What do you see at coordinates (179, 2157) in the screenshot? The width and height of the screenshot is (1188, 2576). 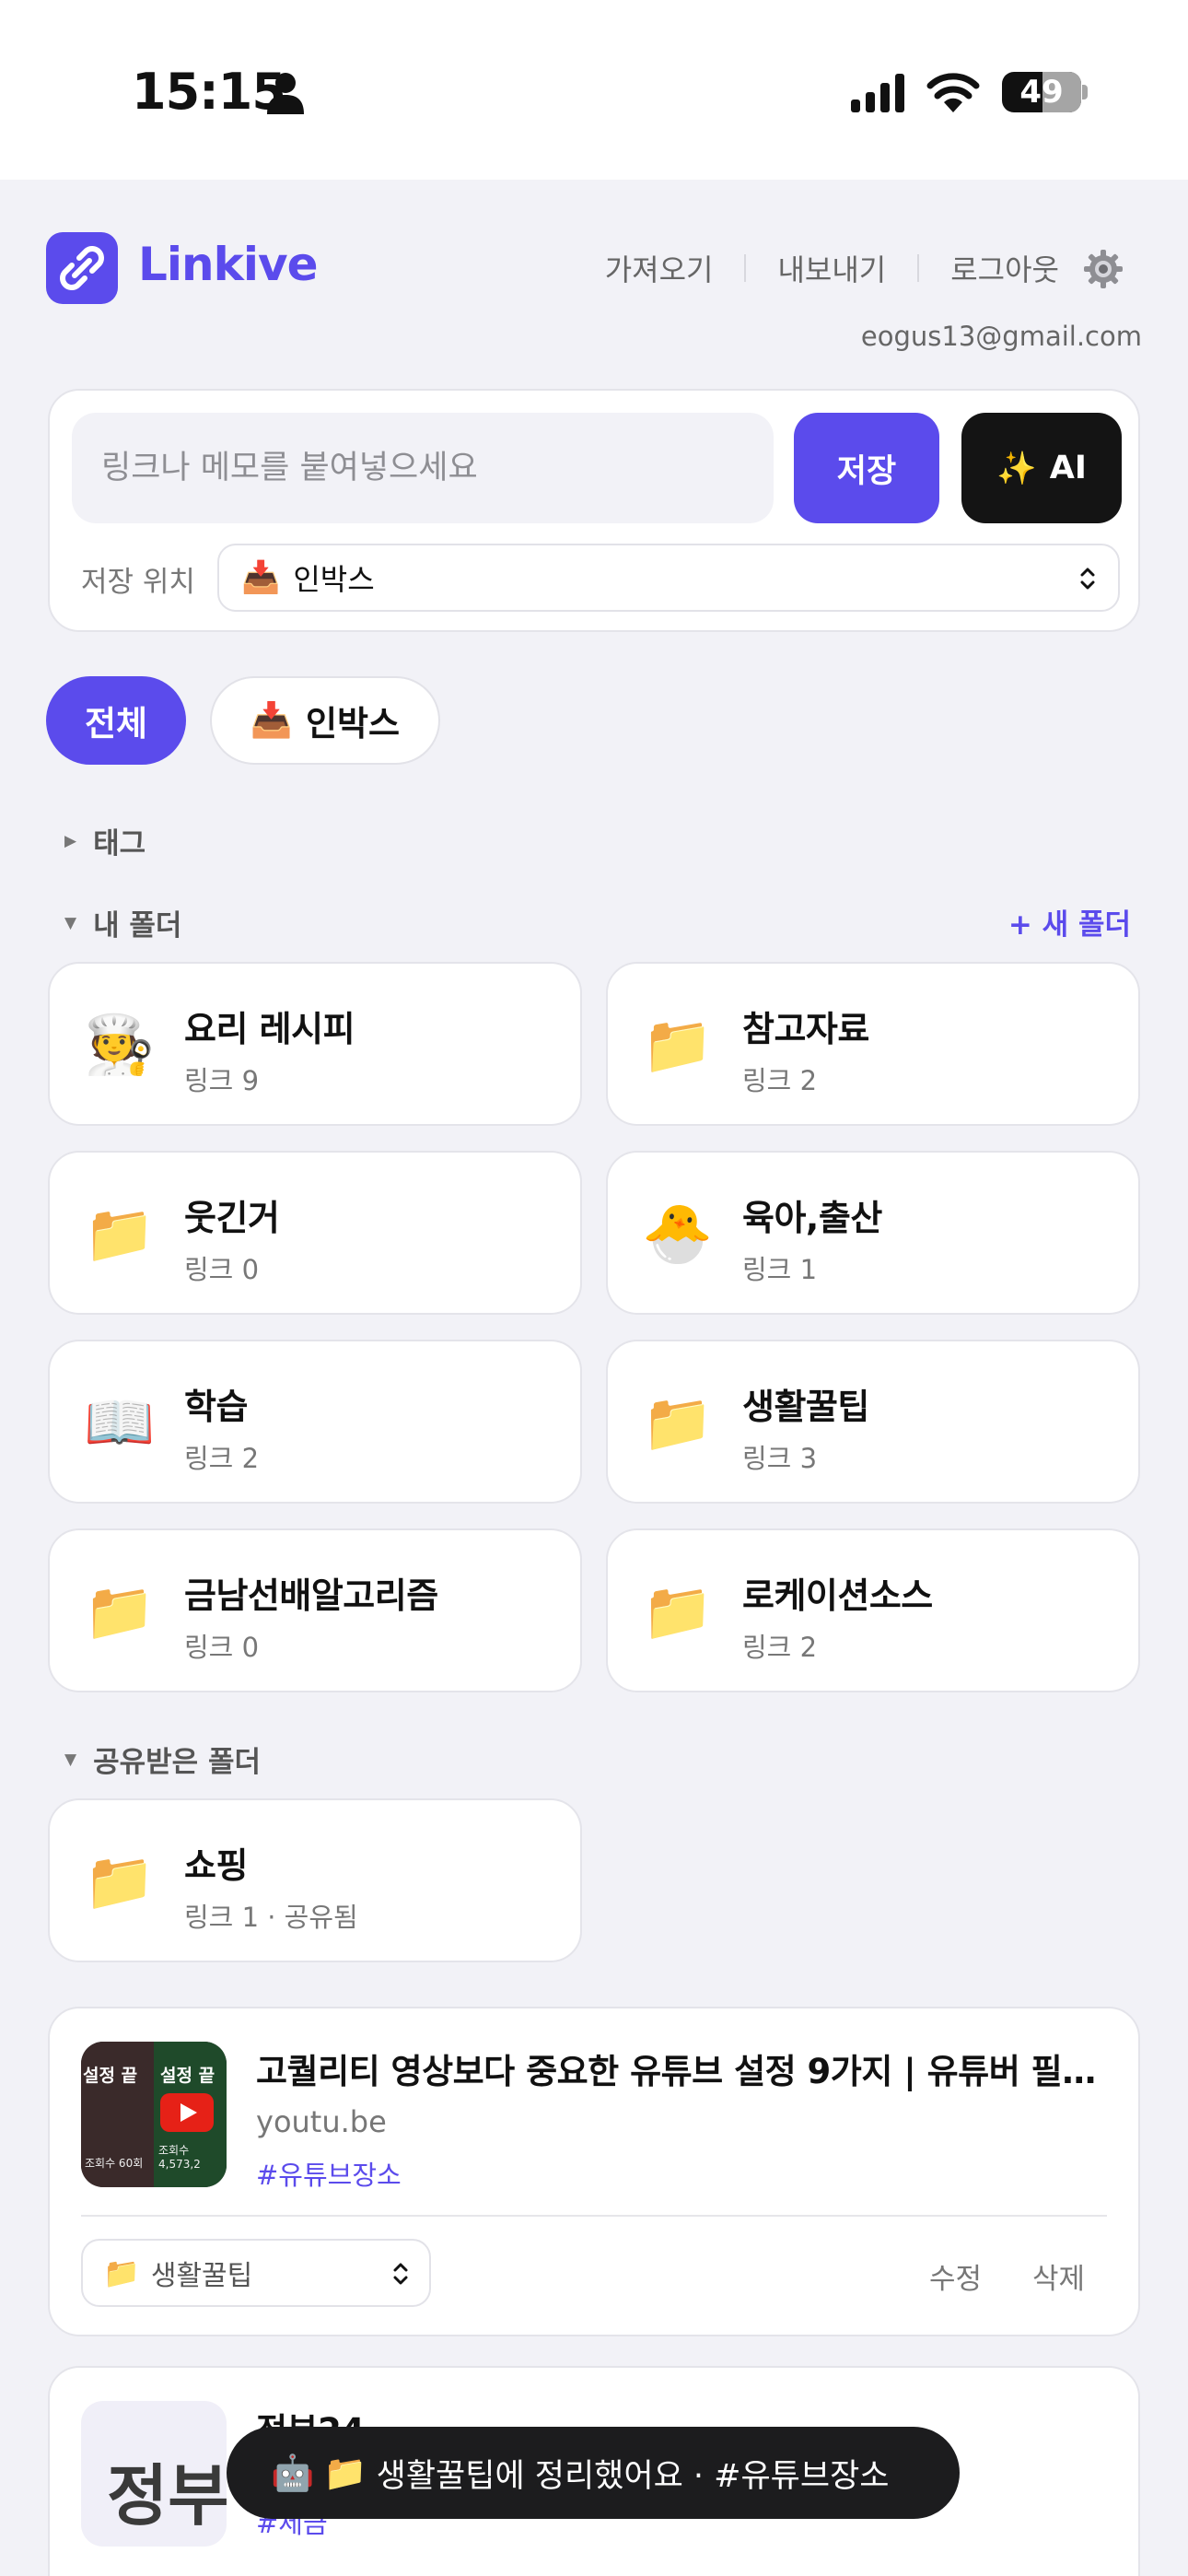 I see `thumbnail-views: 조회수 4,573,2` at bounding box center [179, 2157].